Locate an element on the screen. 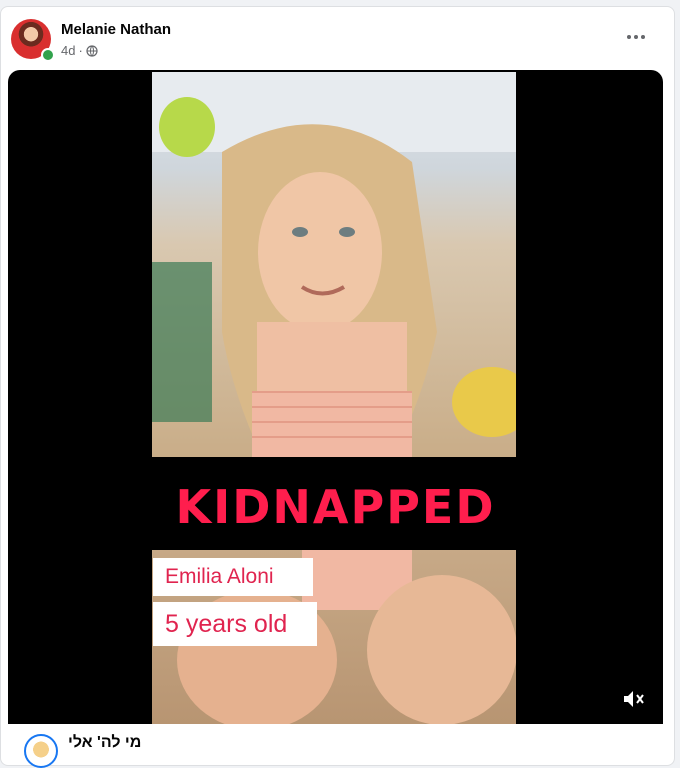 Image resolution: width=680 pixels, height=768 pixels. child-age-label: 5 years old is located at coordinates (235, 624).